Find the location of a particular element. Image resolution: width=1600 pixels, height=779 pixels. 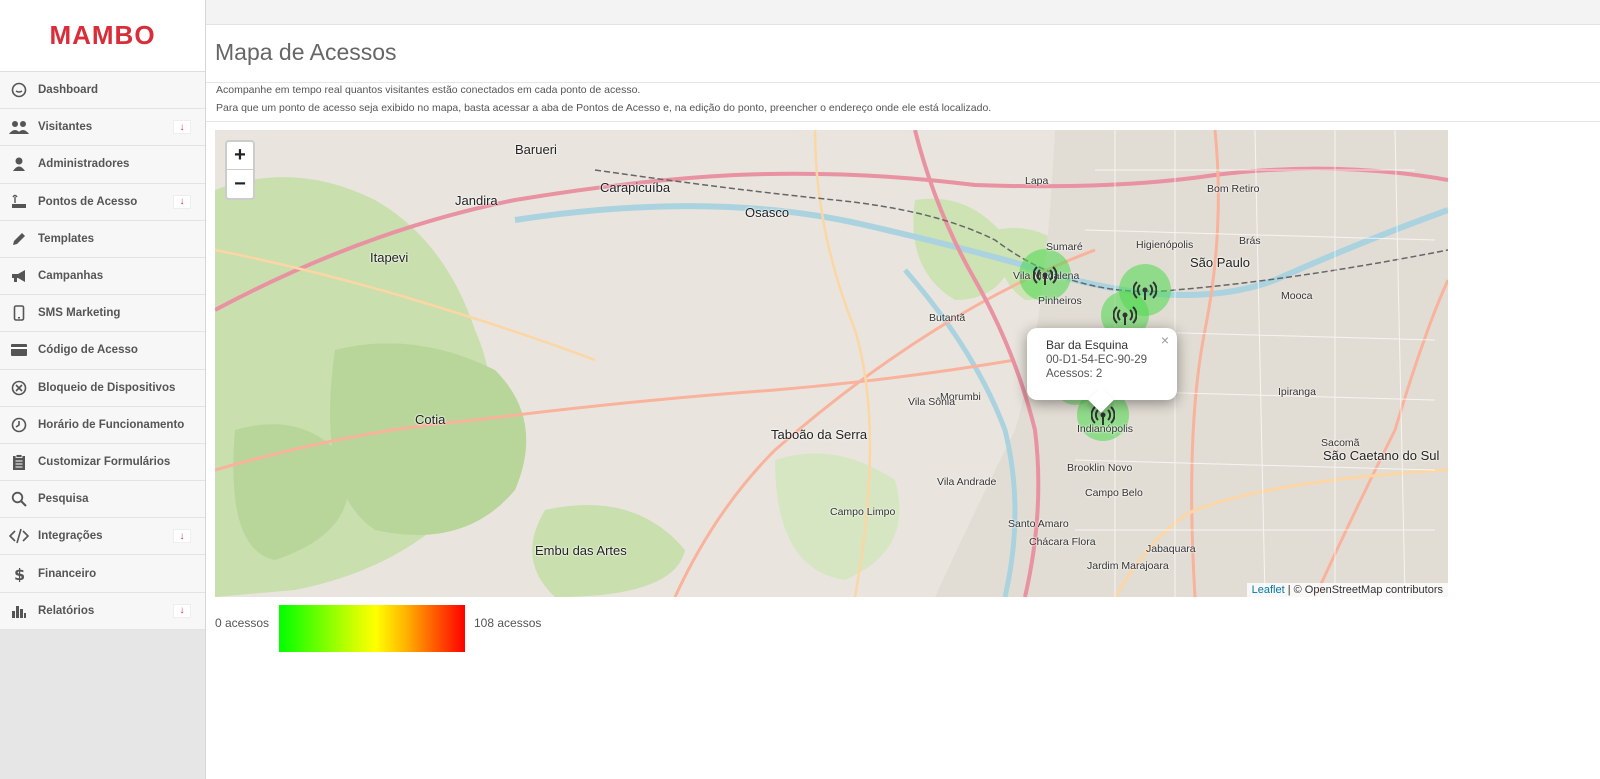

map-place-label: Chácara Flora is located at coordinates (1062, 542).